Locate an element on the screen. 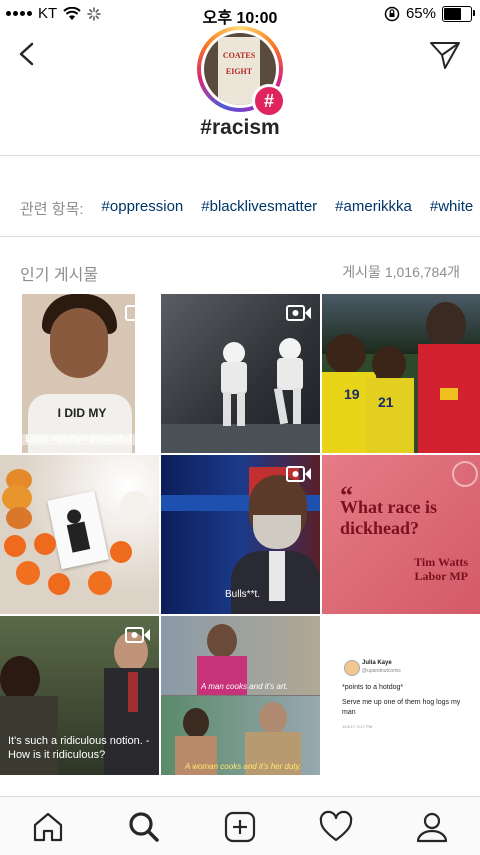 The width and height of the screenshot is (480, 855). profile-tab is located at coordinates (432, 827).